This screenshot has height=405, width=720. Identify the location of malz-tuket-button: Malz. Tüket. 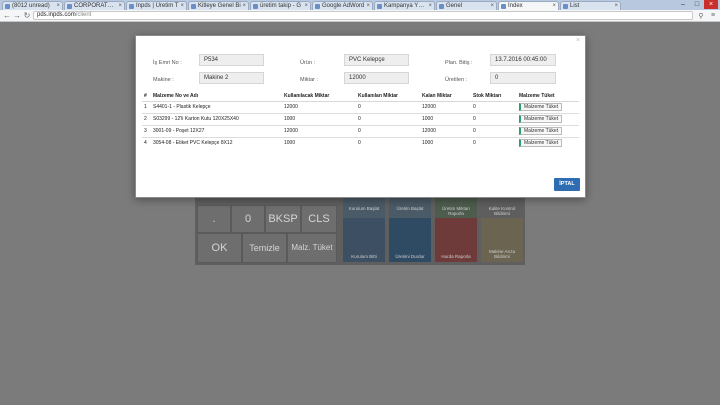
(312, 248).